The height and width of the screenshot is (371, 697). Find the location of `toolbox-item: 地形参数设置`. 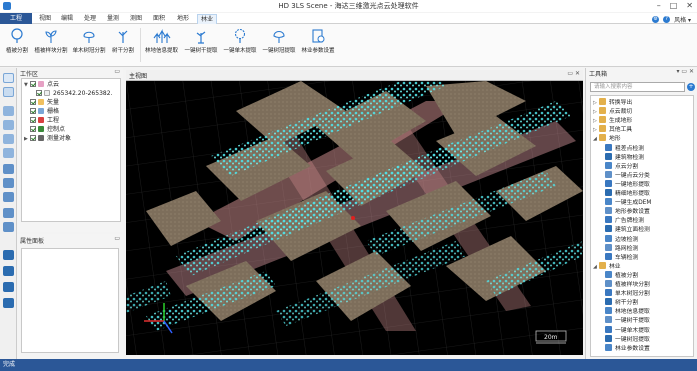

toolbox-item: 地形参数设置 is located at coordinates (627, 211).